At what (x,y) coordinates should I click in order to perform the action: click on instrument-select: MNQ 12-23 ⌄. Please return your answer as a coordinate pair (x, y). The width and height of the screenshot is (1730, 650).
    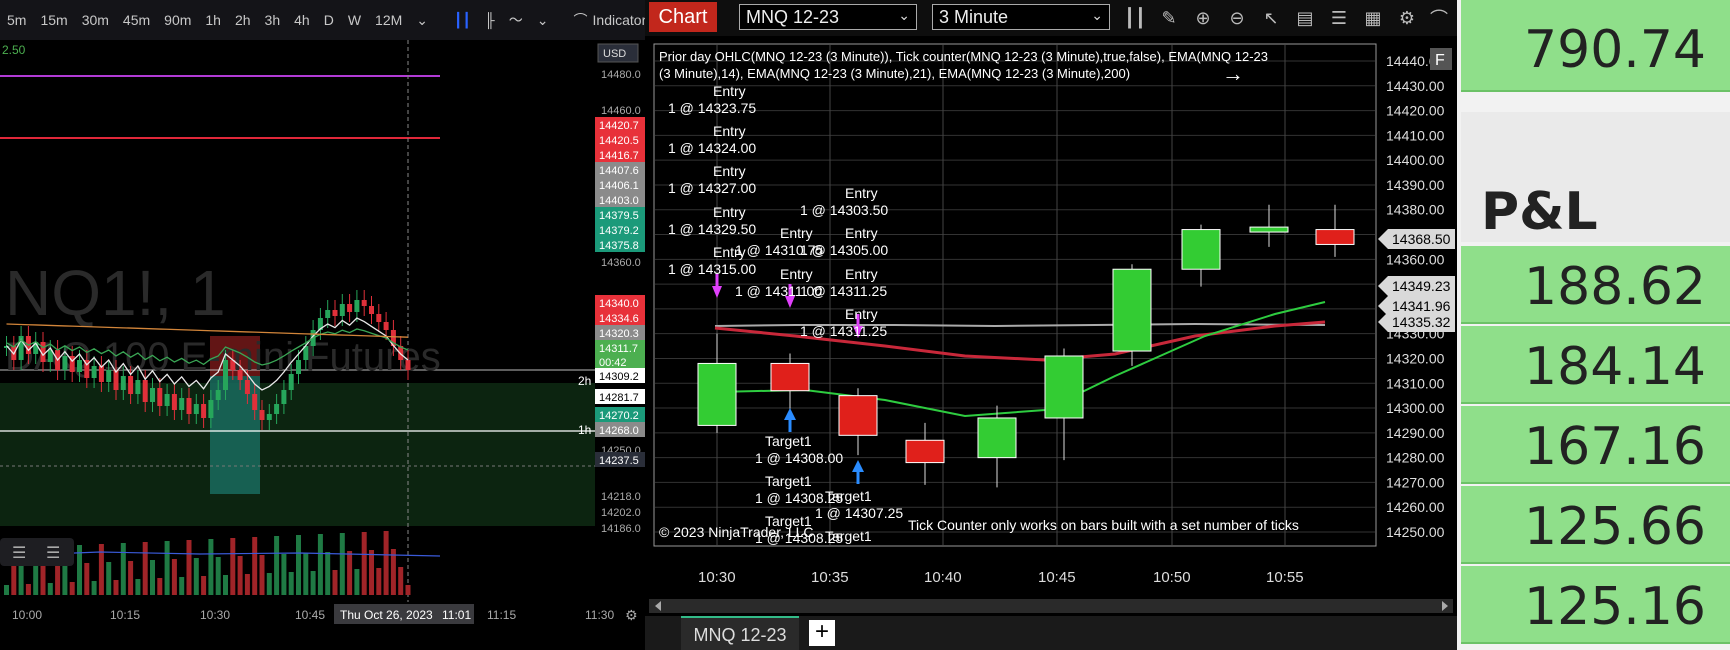
    Looking at the image, I should click on (828, 17).